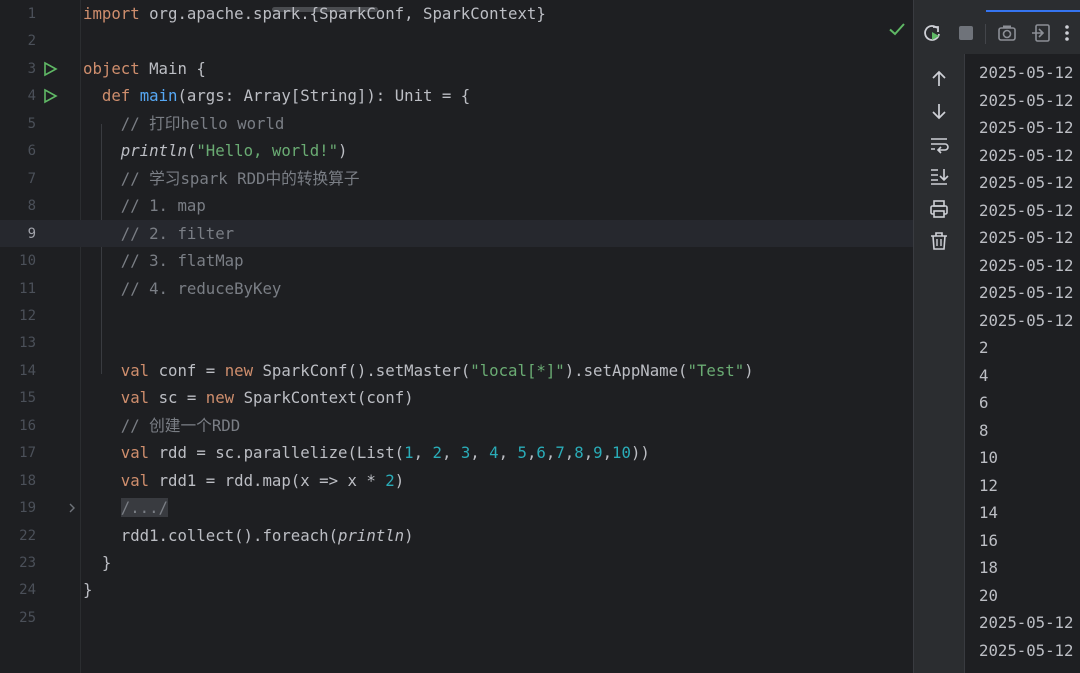 The height and width of the screenshot is (673, 1080). Describe the element at coordinates (456, 536) in the screenshot. I see `code-line: 22 rdd1.collect().foreach(println)` at that location.